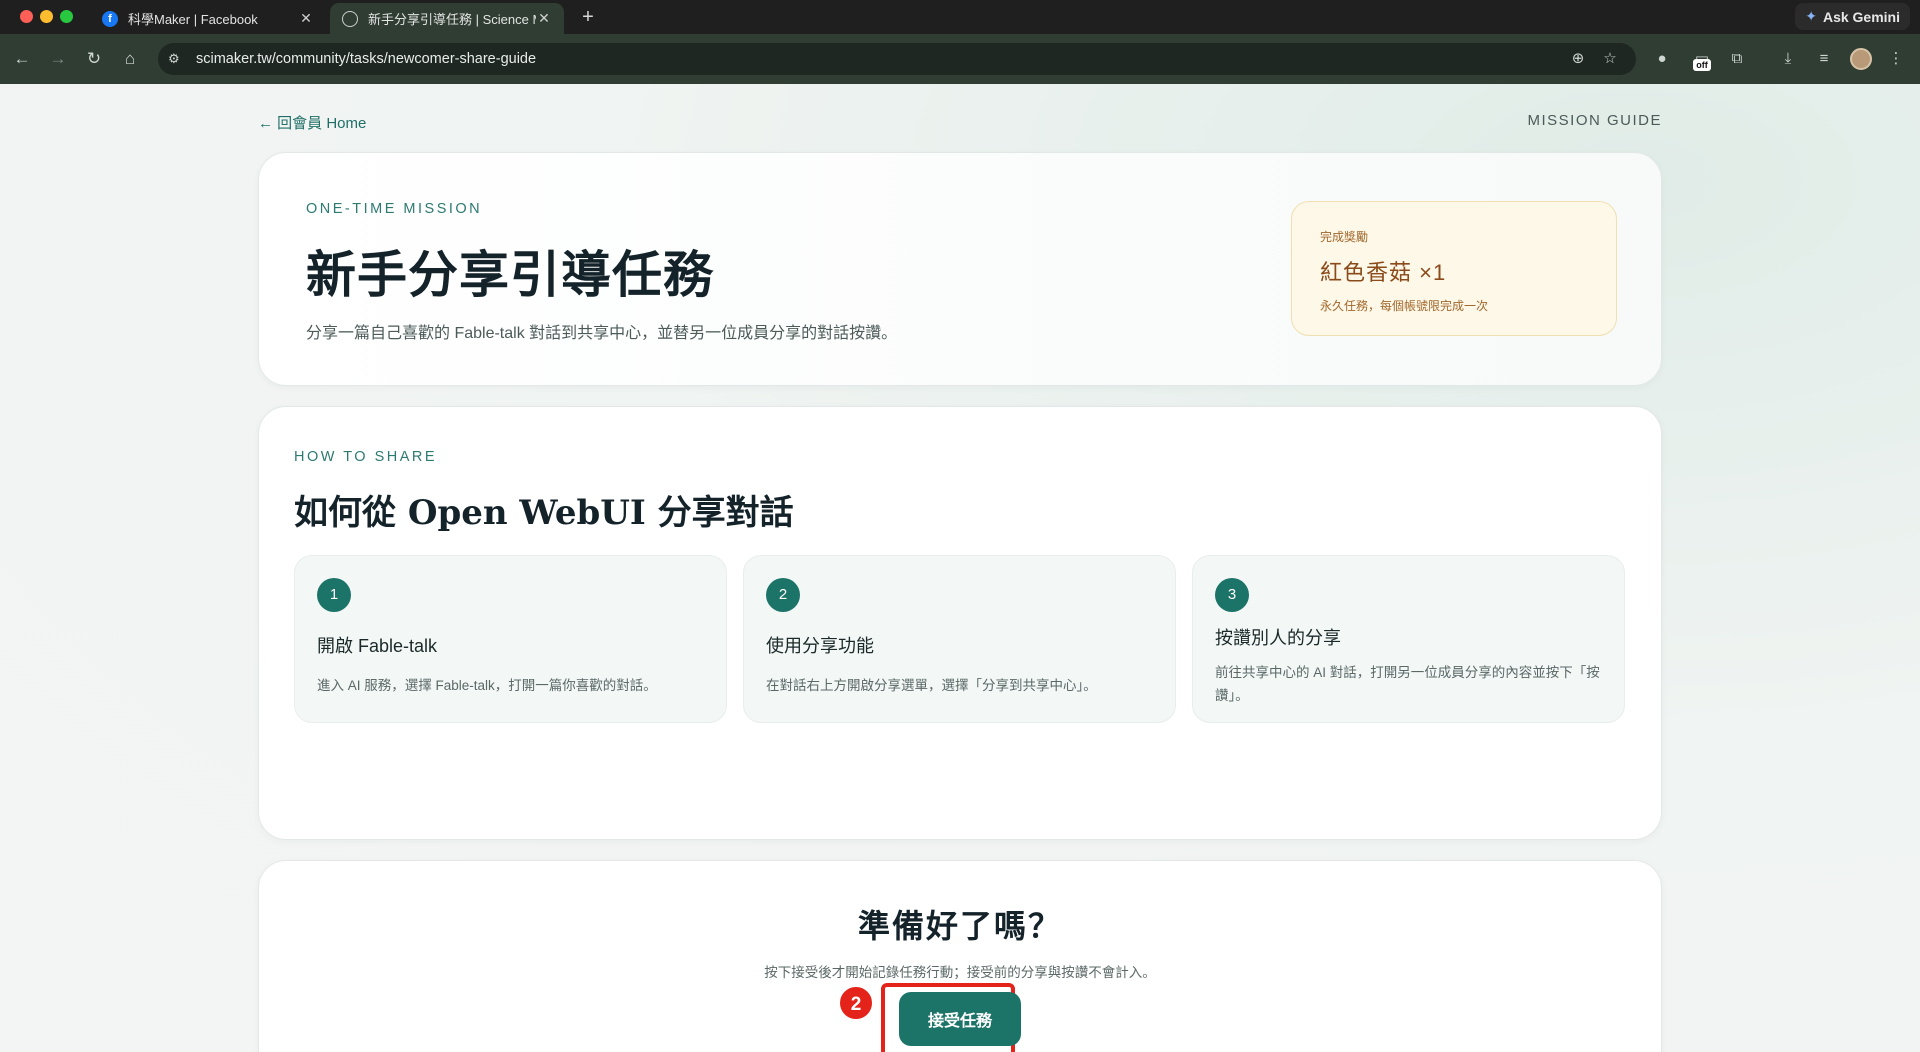 This screenshot has width=1920, height=1052. Describe the element at coordinates (487, 685) in the screenshot. I see `step-description: 進入 AI 服務，選擇 Fable-talk，打開一篇你喜歡的對話。` at that location.